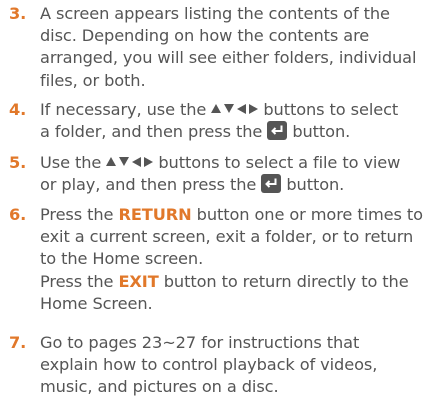 Image resolution: width=437 pixels, height=419 pixels. Describe the element at coordinates (18, 162) in the screenshot. I see `step-number: 5.` at that location.